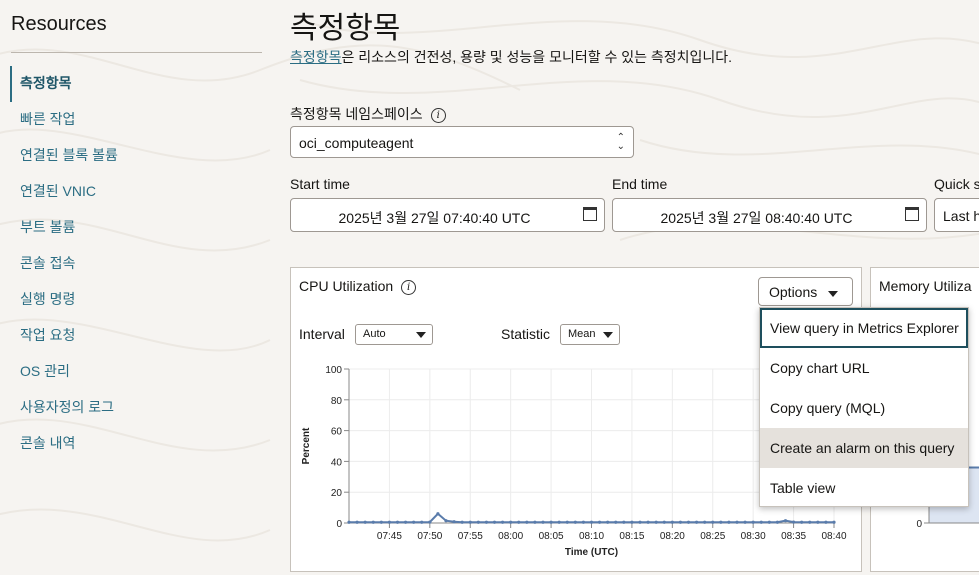  Describe the element at coordinates (793, 536) in the screenshot. I see `x-tick-label: 08:35` at that location.